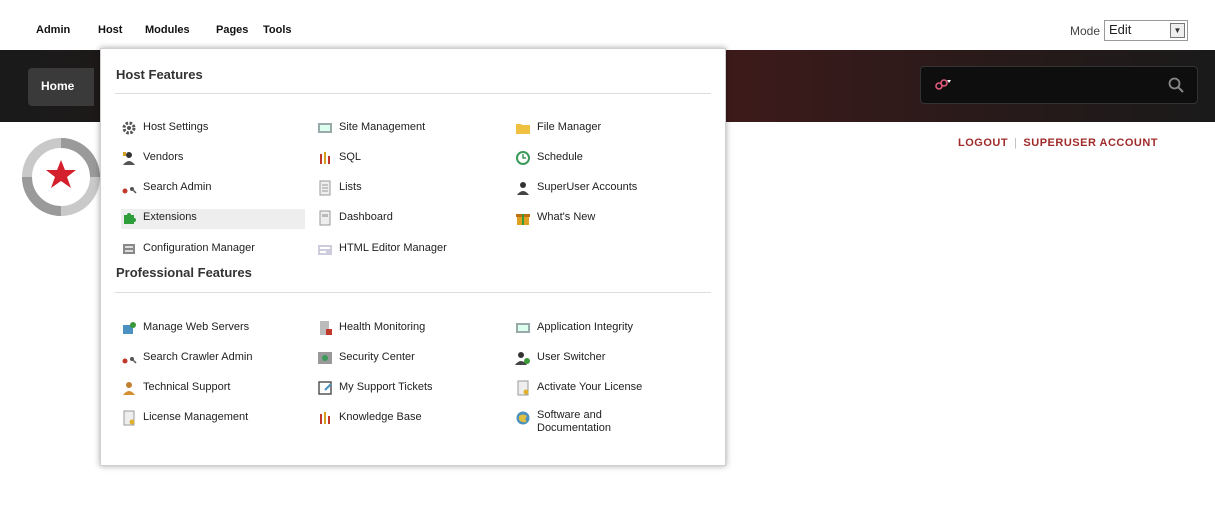  I want to click on menu-item-configuration-manager: Configuration Manager, so click(211, 250).